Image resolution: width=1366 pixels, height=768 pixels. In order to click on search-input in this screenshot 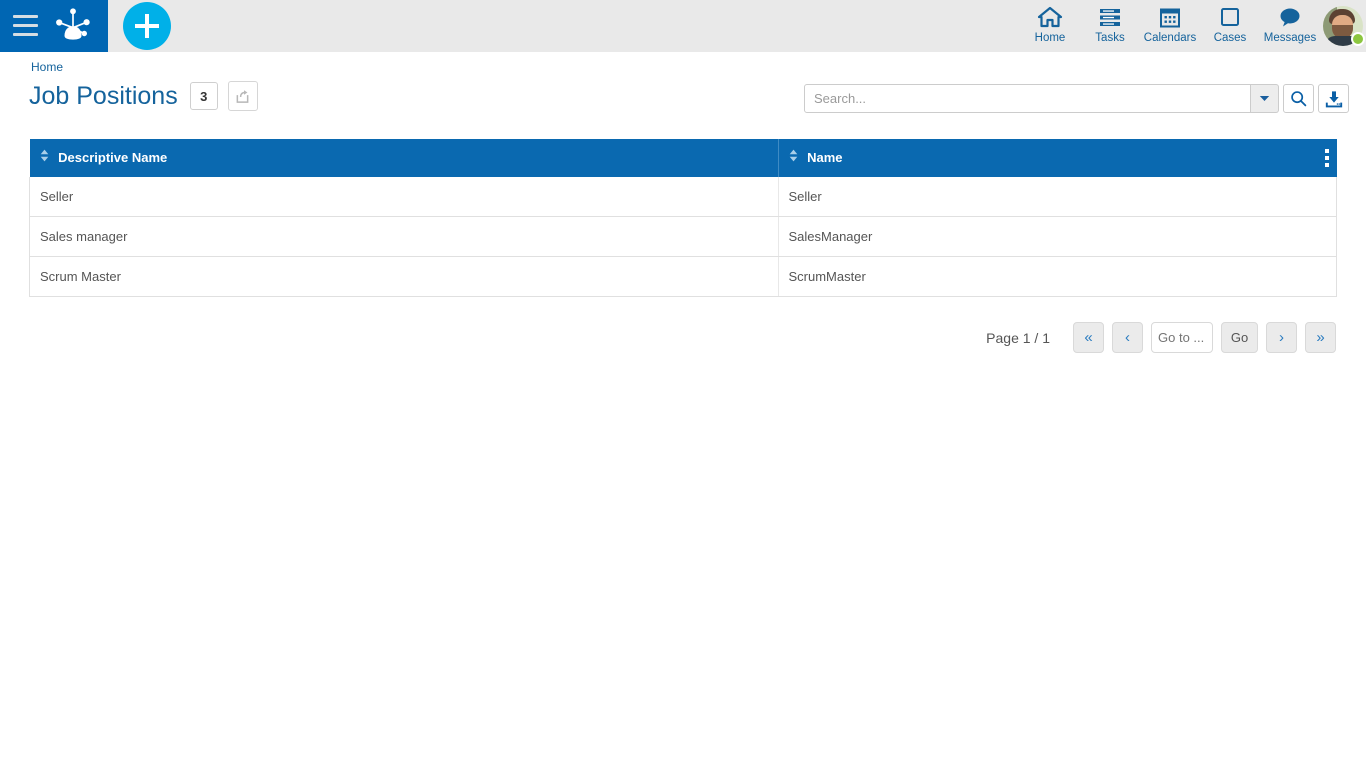, I will do `click(1027, 98)`.